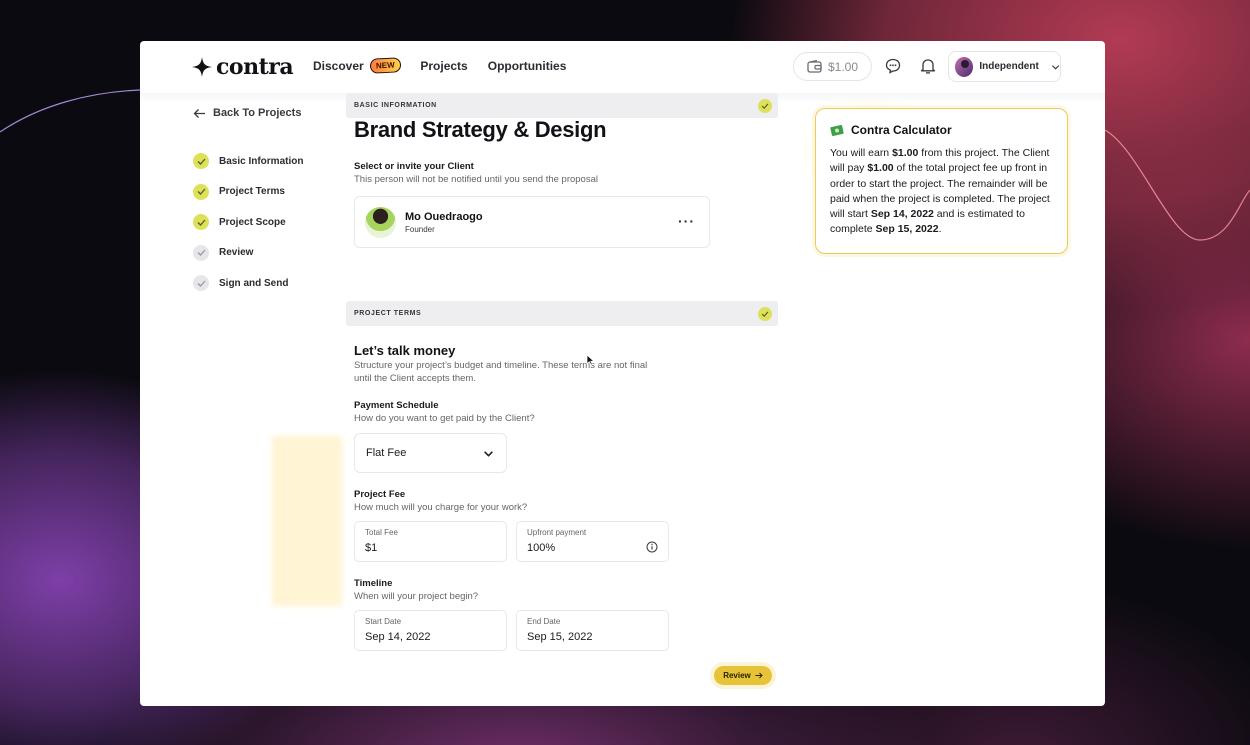  Describe the element at coordinates (380, 494) in the screenshot. I see `project-fee-label: Project Fee` at that location.